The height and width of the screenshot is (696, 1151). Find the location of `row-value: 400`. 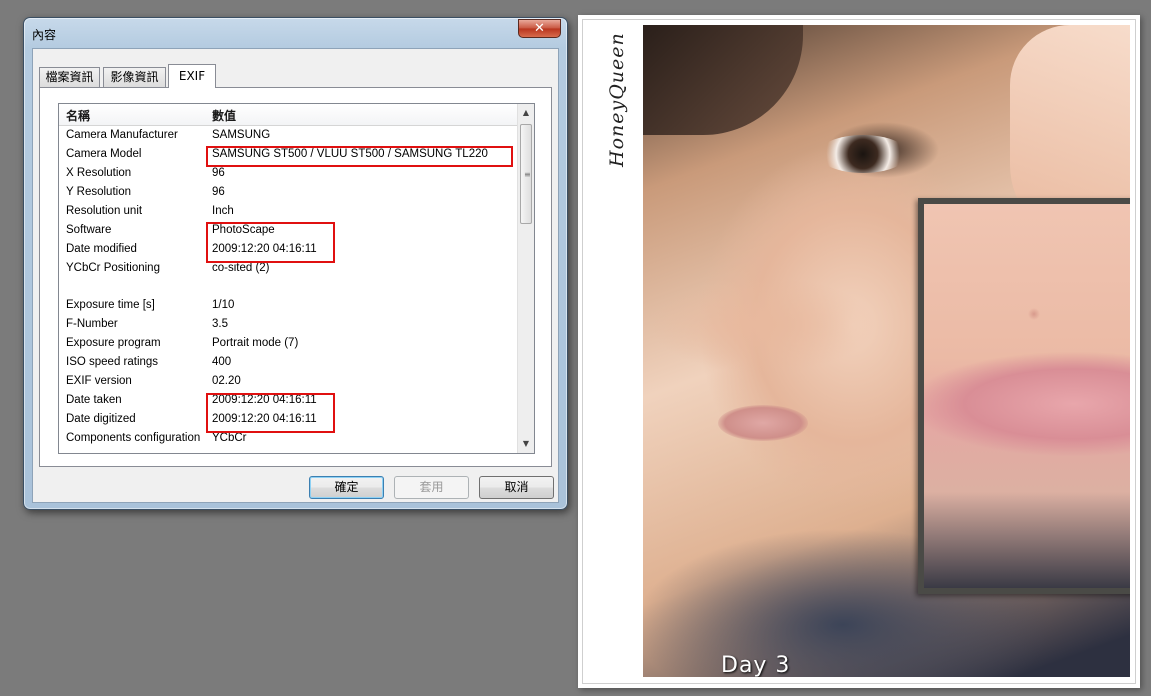

row-value: 400 is located at coordinates (222, 362).